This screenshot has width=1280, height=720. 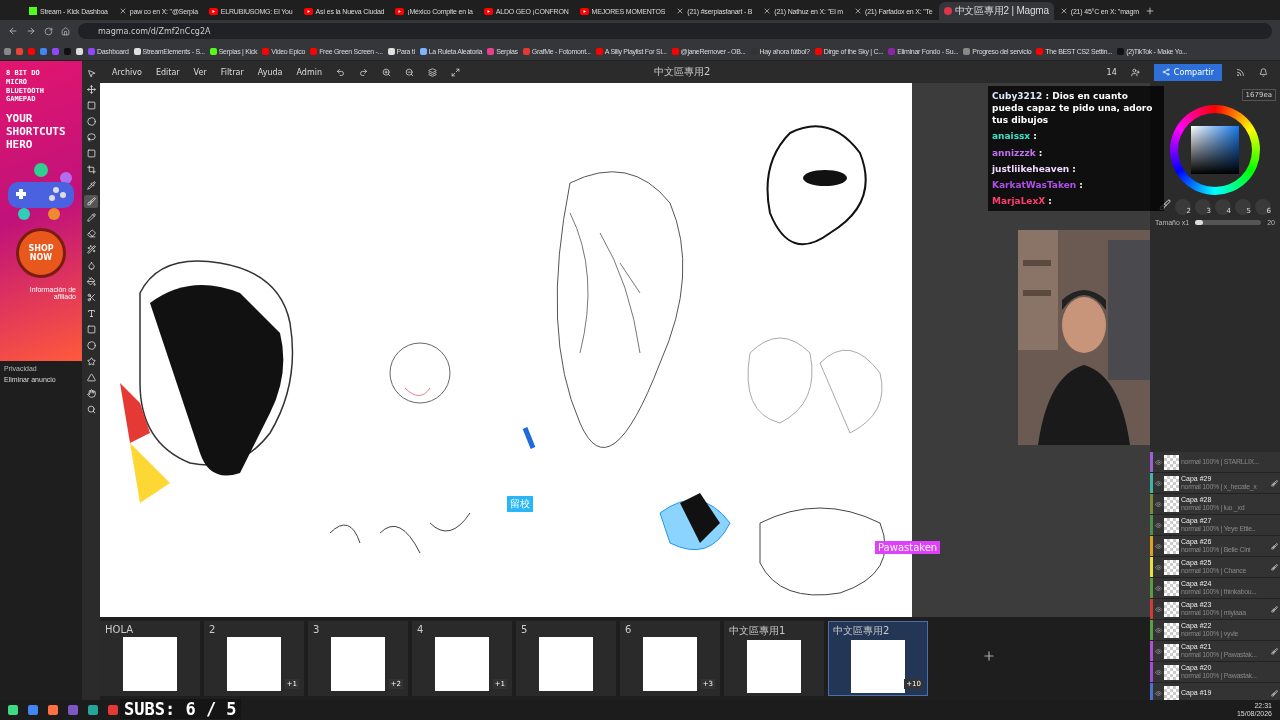 What do you see at coordinates (1034, 168) in the screenshot?
I see `chat-message: justliikeheaven :` at bounding box center [1034, 168].